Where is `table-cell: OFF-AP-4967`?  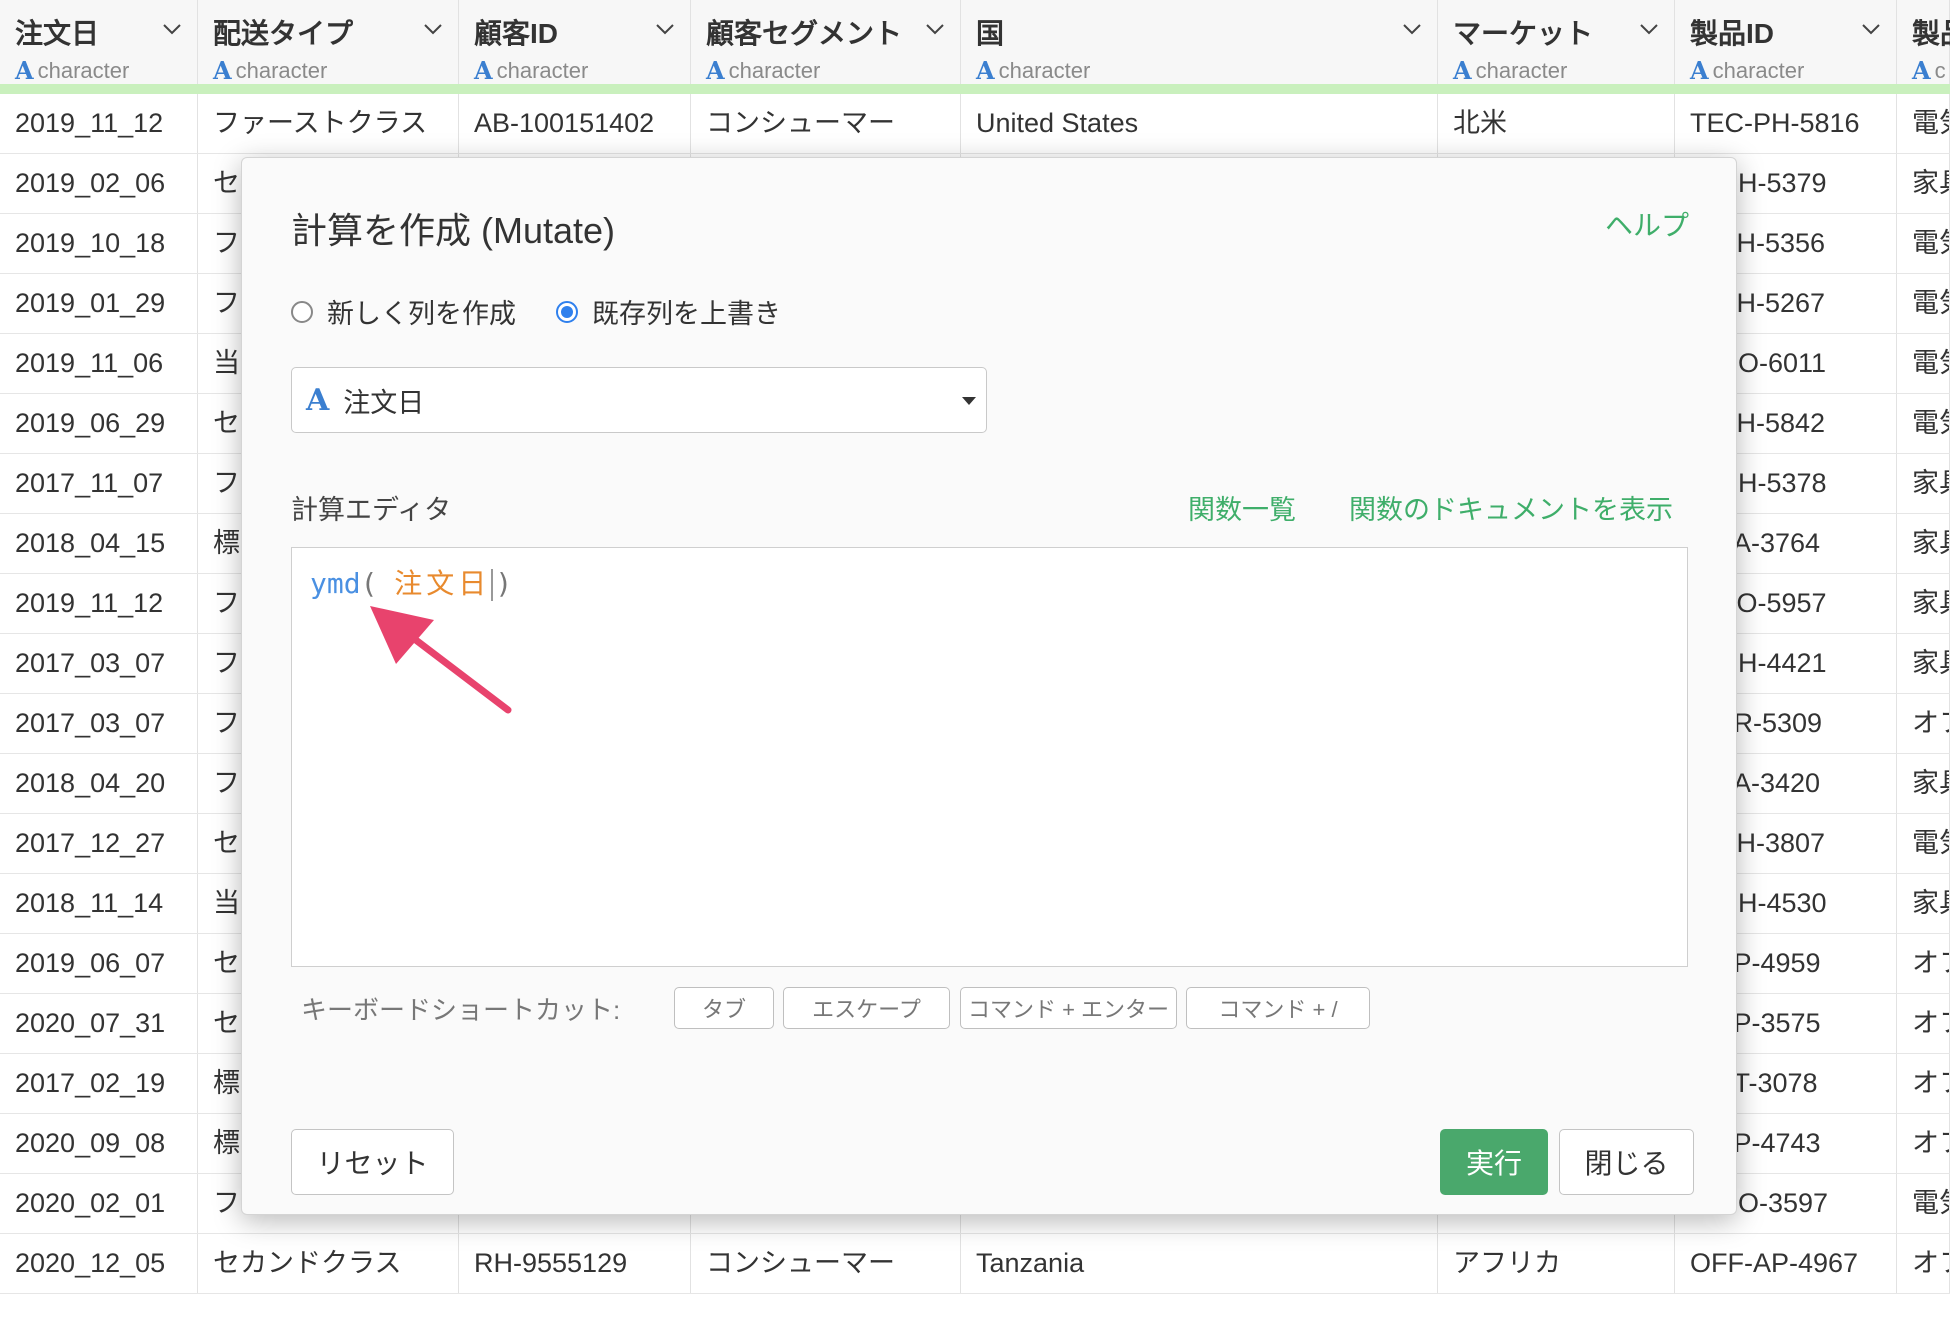
table-cell: OFF-AP-4967 is located at coordinates (1786, 1263).